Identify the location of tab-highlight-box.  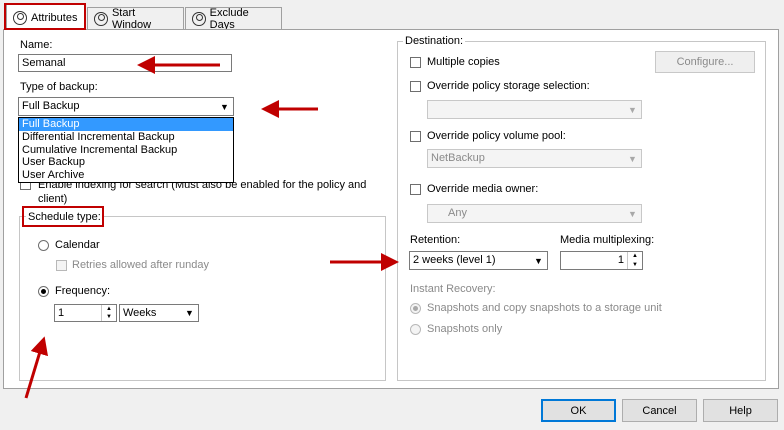
(45, 16).